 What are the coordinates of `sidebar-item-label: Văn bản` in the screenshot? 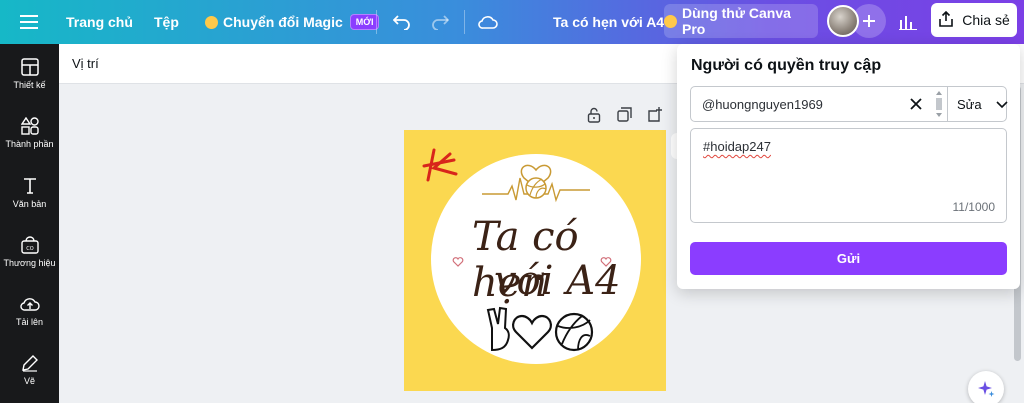 It's located at (29, 204).